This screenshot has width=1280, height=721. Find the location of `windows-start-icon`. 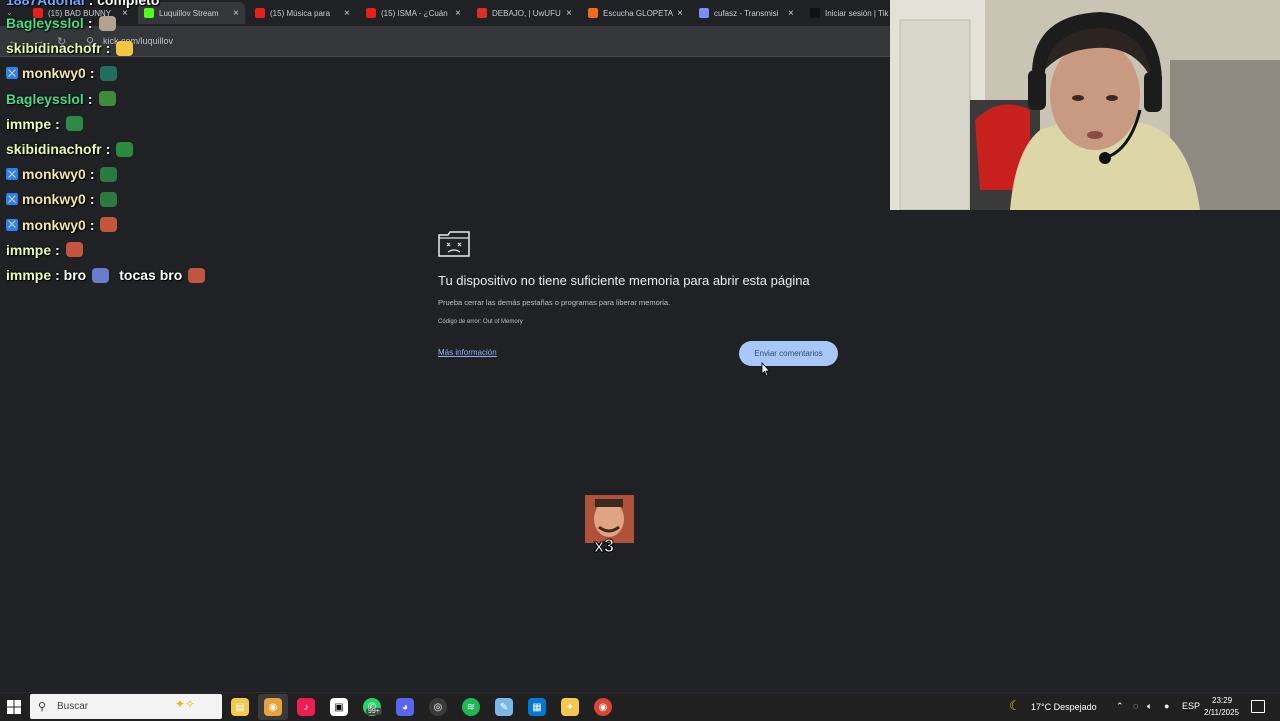

windows-start-icon is located at coordinates (14, 707).